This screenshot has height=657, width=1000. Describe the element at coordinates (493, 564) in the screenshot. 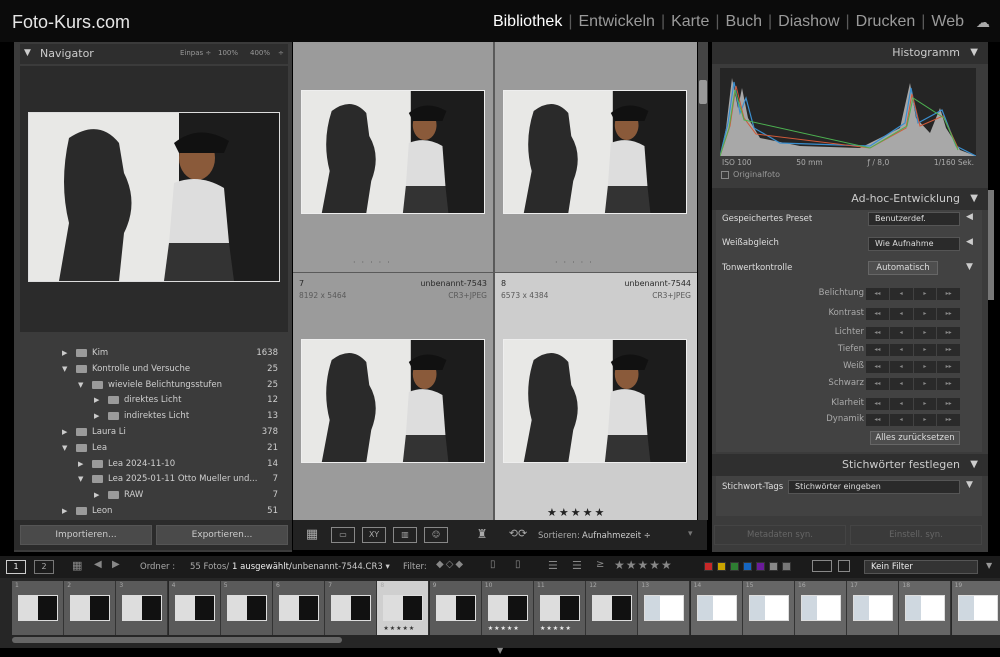

I see `pick-icon: ▯` at that location.